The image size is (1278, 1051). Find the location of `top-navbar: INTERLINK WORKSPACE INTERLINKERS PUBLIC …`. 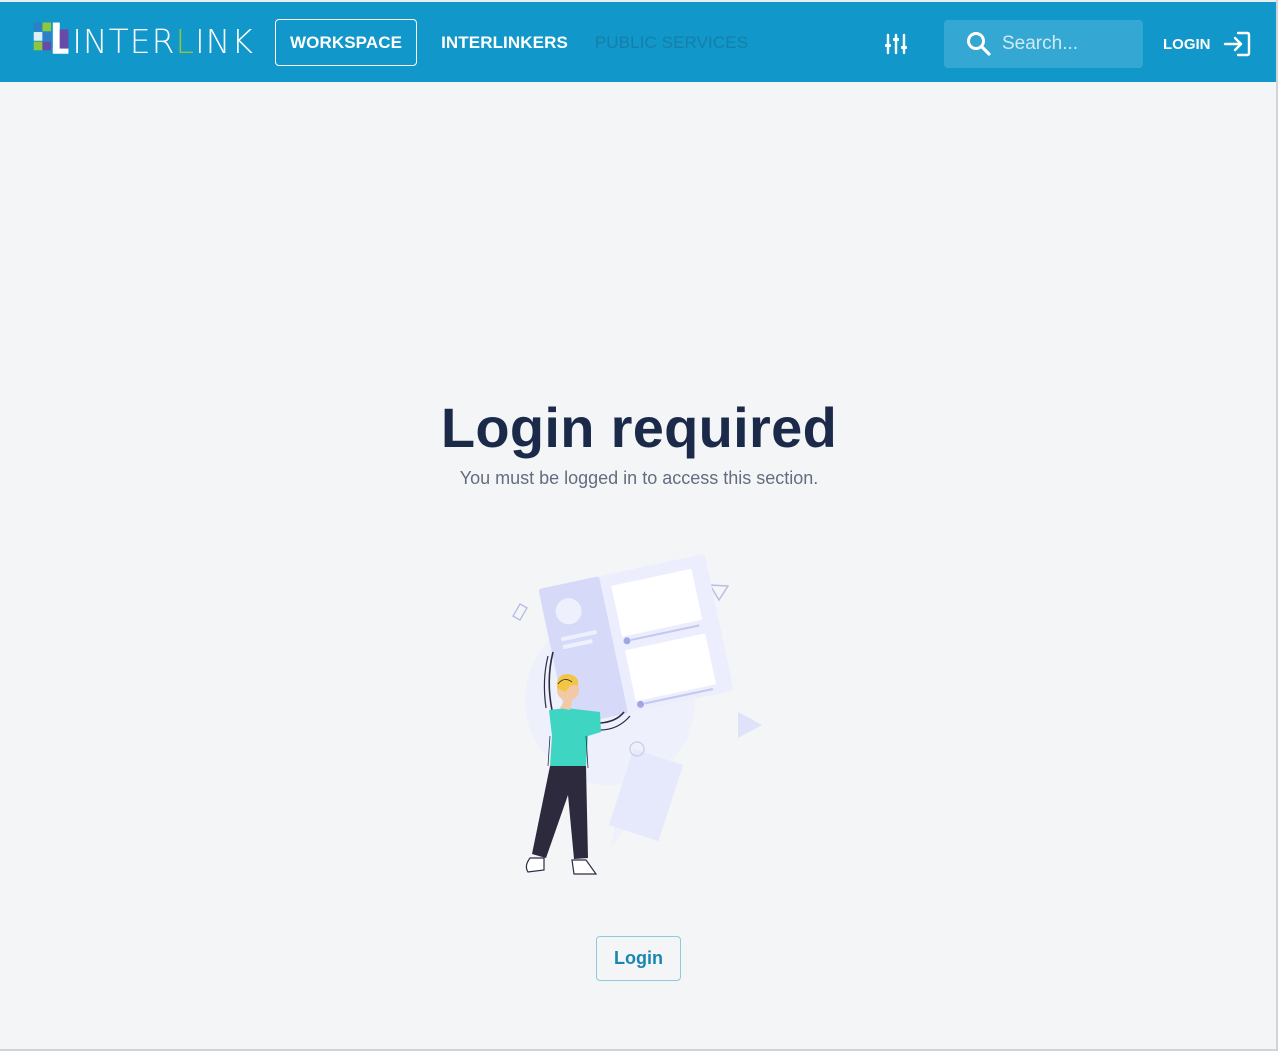

top-navbar: INTERLINK WORKSPACE INTERLINKERS PUBLIC … is located at coordinates (639, 41).